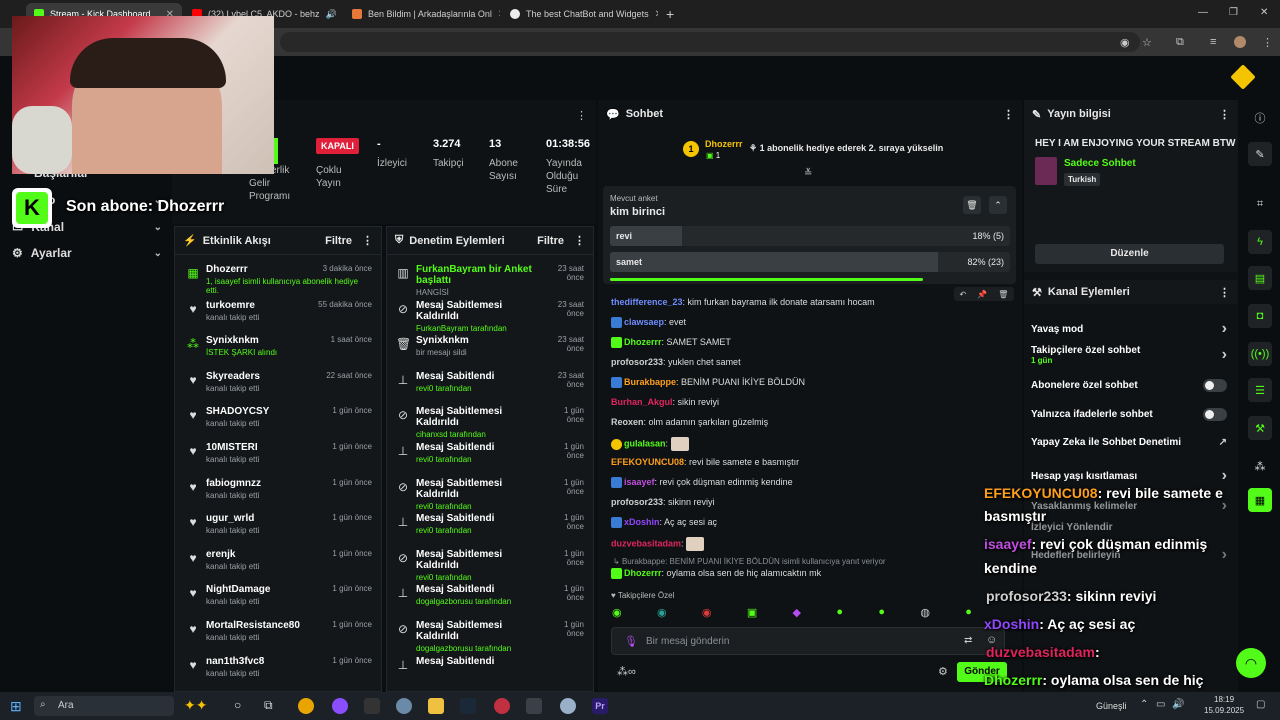 This screenshot has height=720, width=1280. I want to click on moderation-row: ⊥ Mesaj Sabitlendi, so click(491, 664).